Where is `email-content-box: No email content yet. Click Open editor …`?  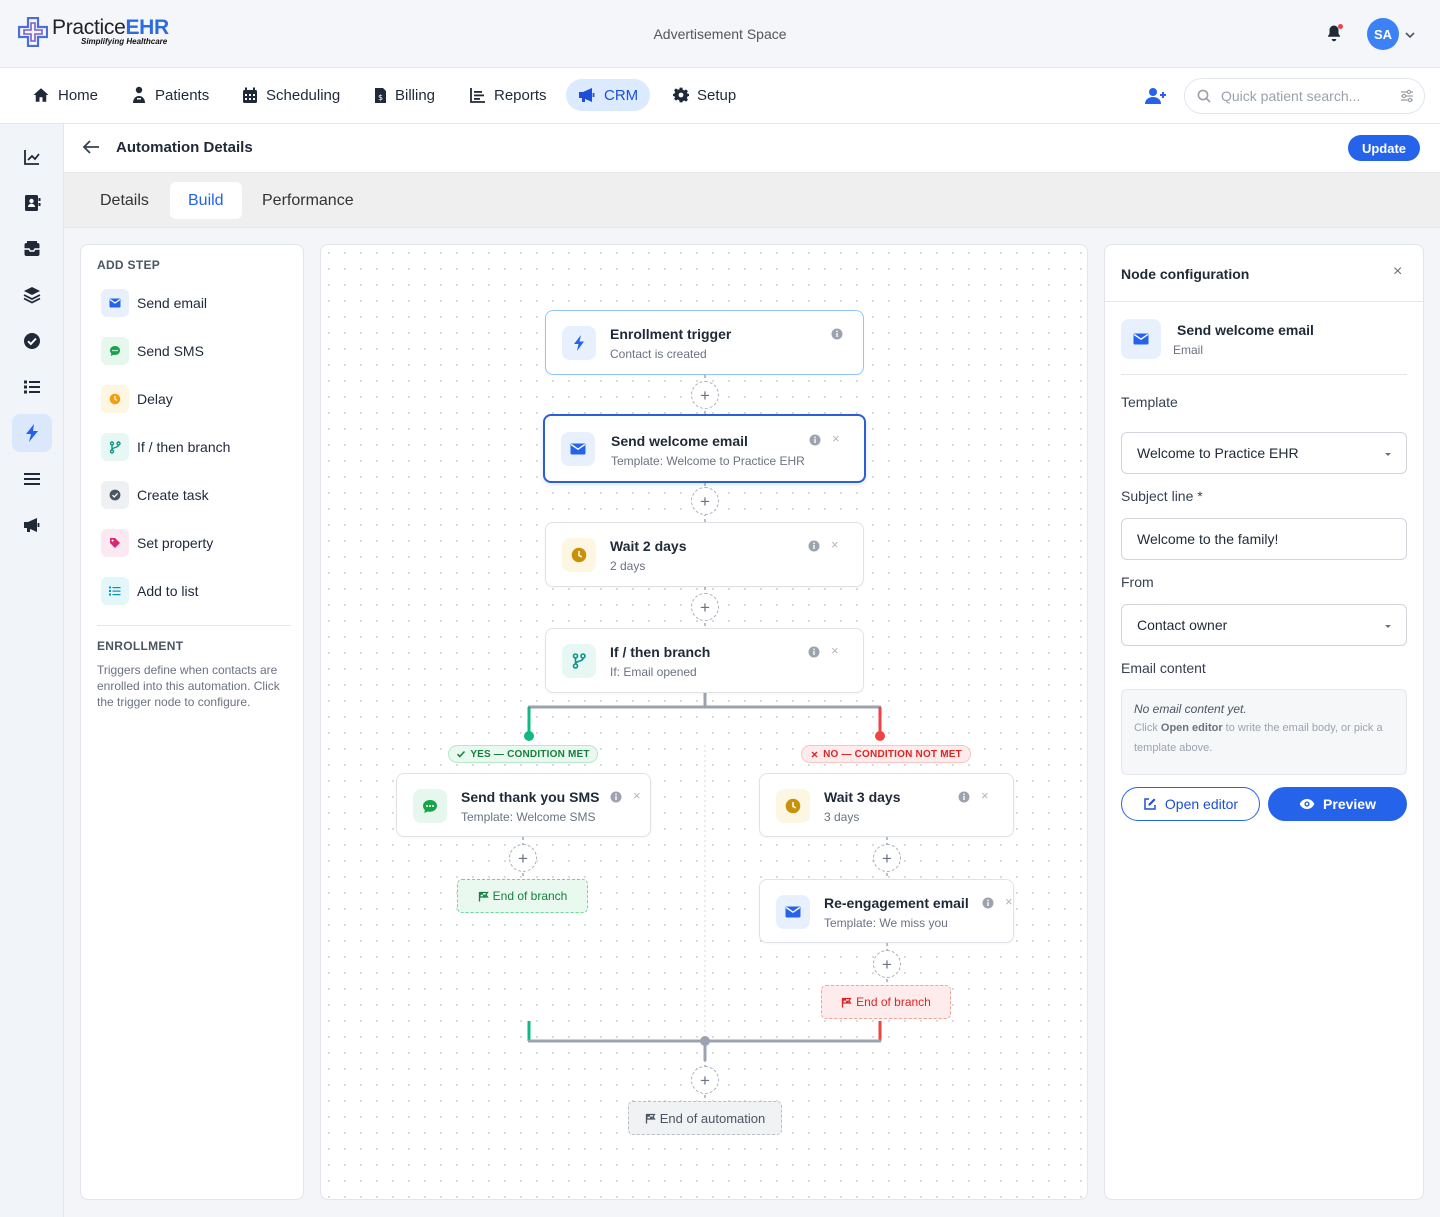 email-content-box: No email content yet. Click Open editor … is located at coordinates (1264, 732).